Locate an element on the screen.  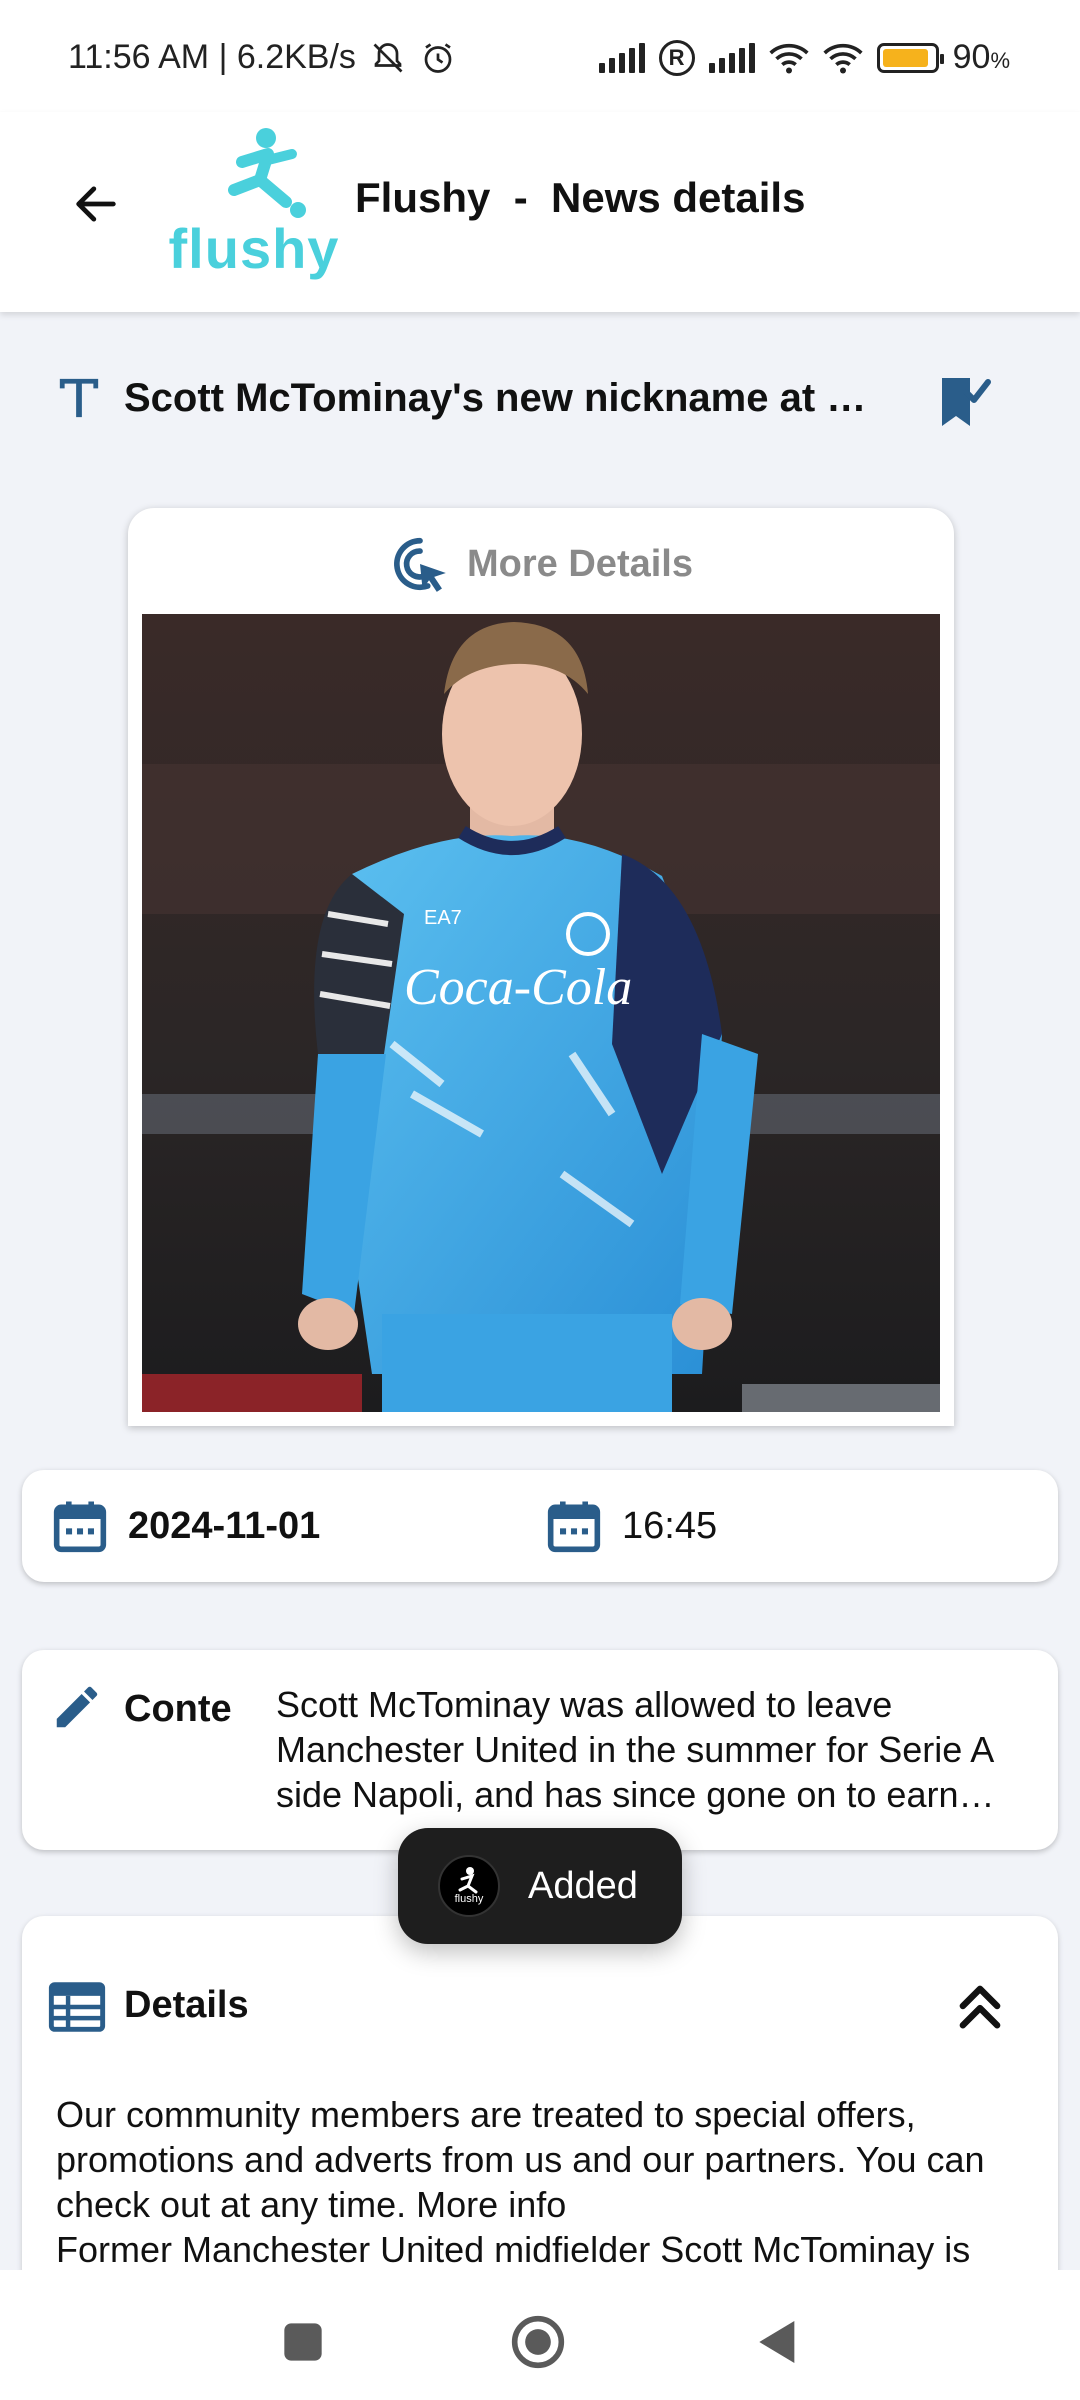
details-label: Details is located at coordinates (186, 2005).